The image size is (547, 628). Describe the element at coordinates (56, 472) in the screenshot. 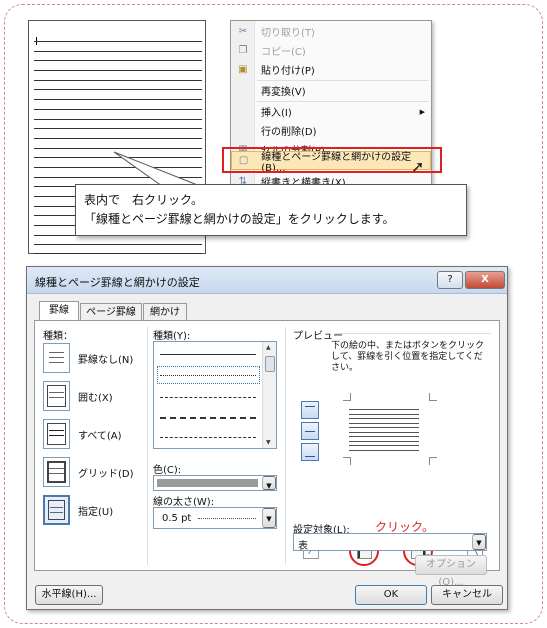

I see `border-grid-icon` at that location.